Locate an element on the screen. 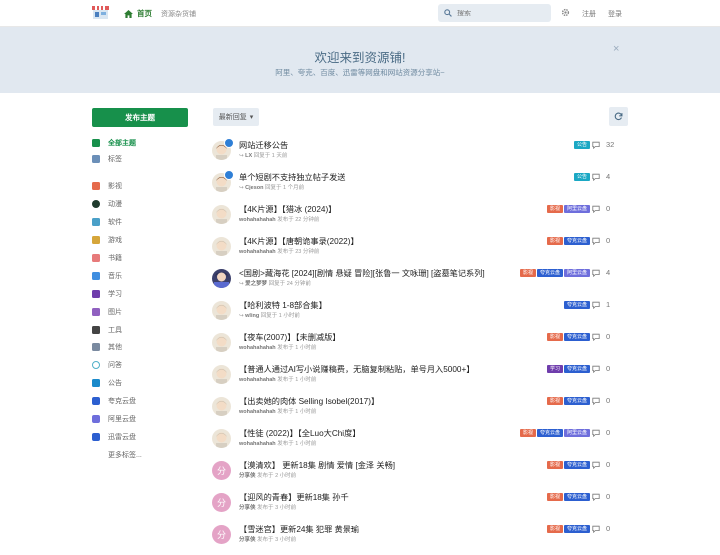 The width and height of the screenshot is (720, 555). hero-close-button: × is located at coordinates (616, 49).